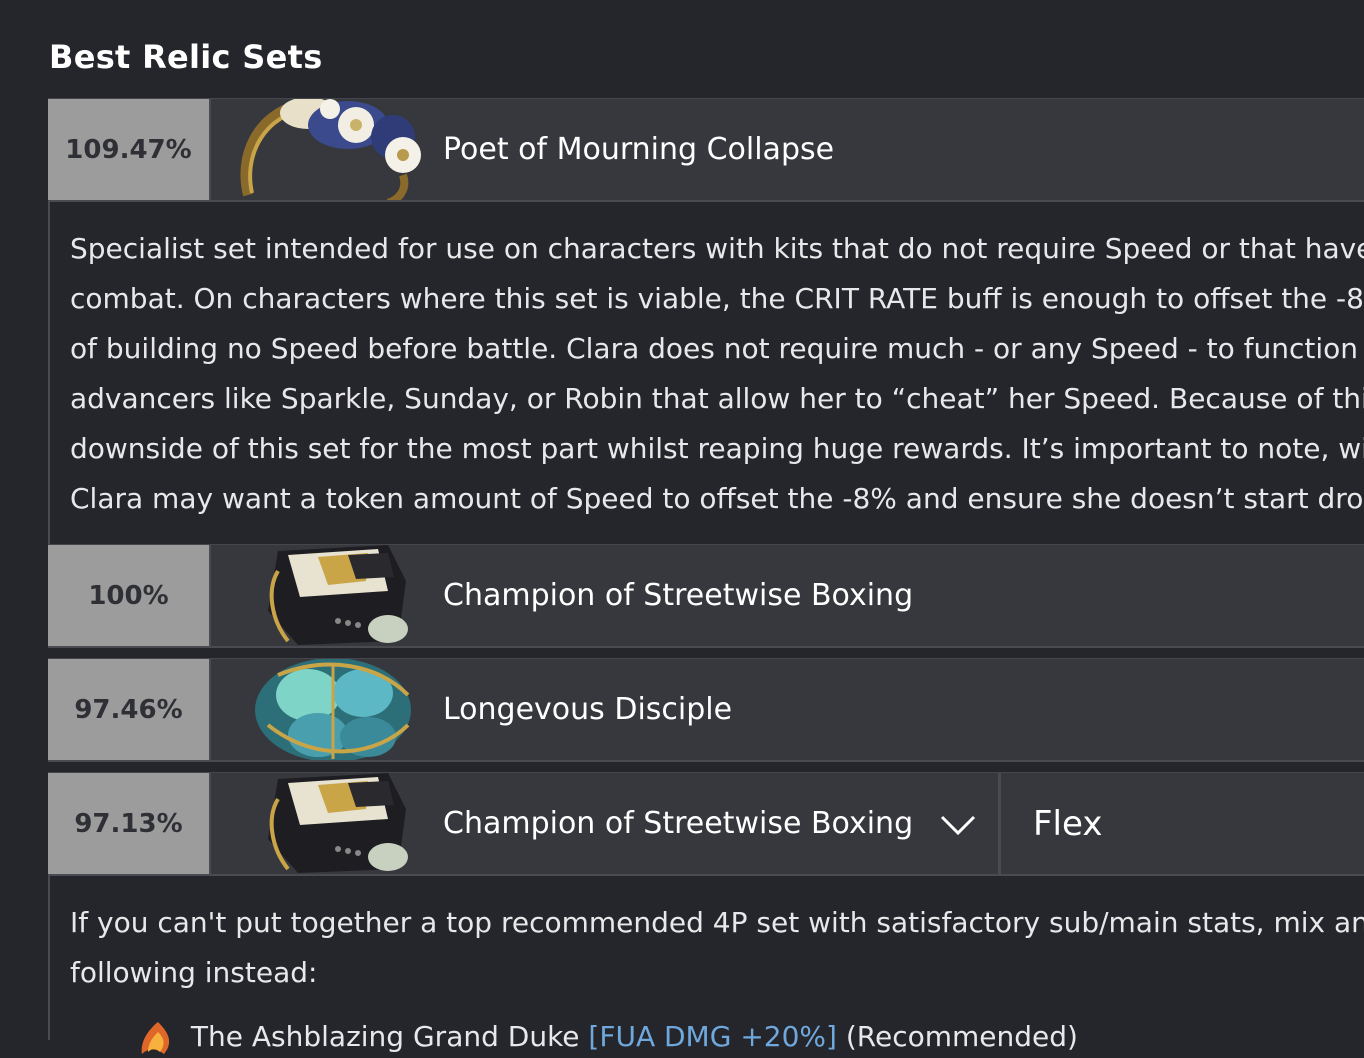 This screenshot has width=1364, height=1058. What do you see at coordinates (678, 595) in the screenshot?
I see `relic-name: Champion of Streetwise Boxing` at bounding box center [678, 595].